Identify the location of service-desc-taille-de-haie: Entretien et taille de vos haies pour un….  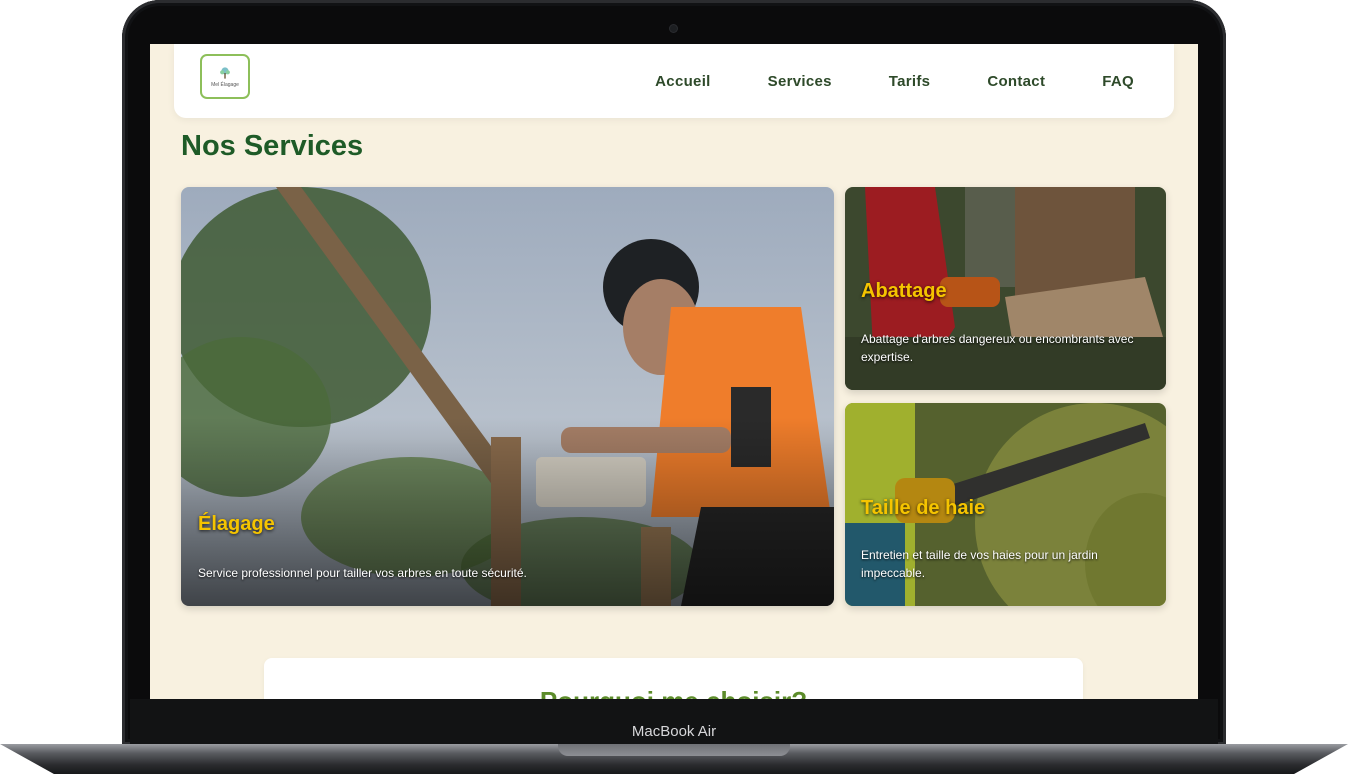
(979, 564).